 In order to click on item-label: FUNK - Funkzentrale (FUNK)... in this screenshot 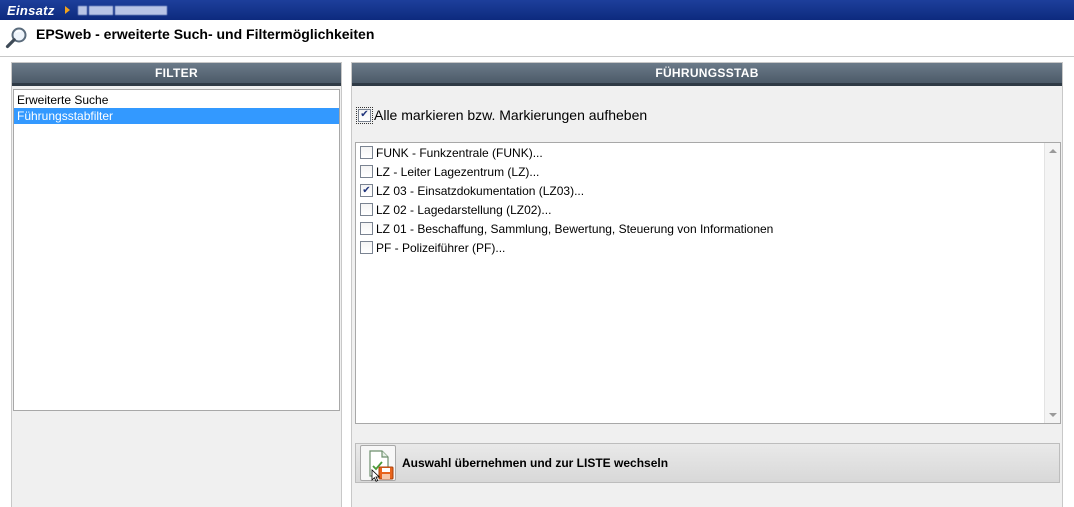, I will do `click(459, 152)`.